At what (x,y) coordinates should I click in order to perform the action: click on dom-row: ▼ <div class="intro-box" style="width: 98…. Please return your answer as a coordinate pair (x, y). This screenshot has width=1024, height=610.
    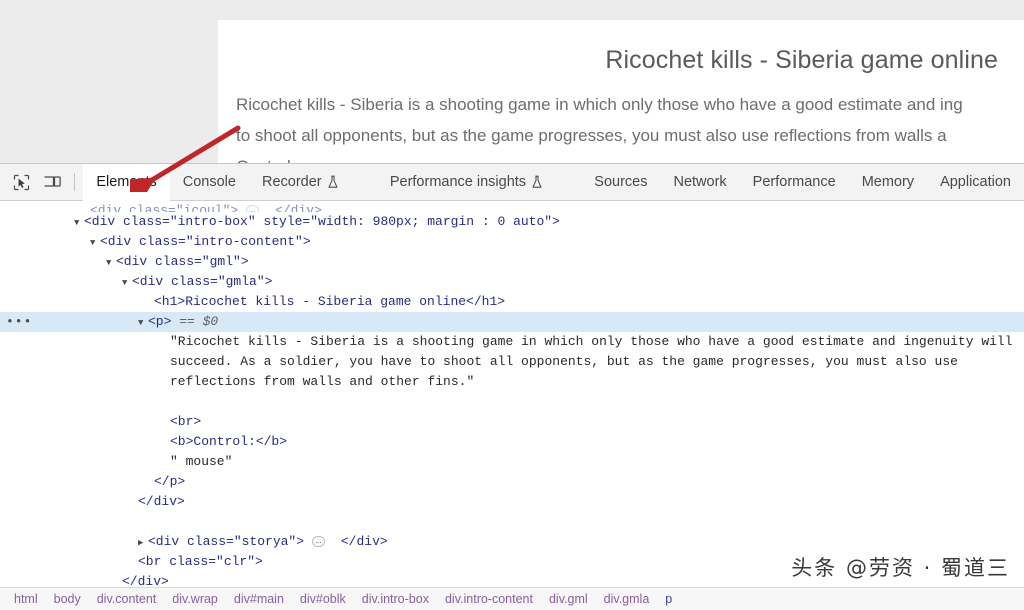
    Looking at the image, I should click on (512, 222).